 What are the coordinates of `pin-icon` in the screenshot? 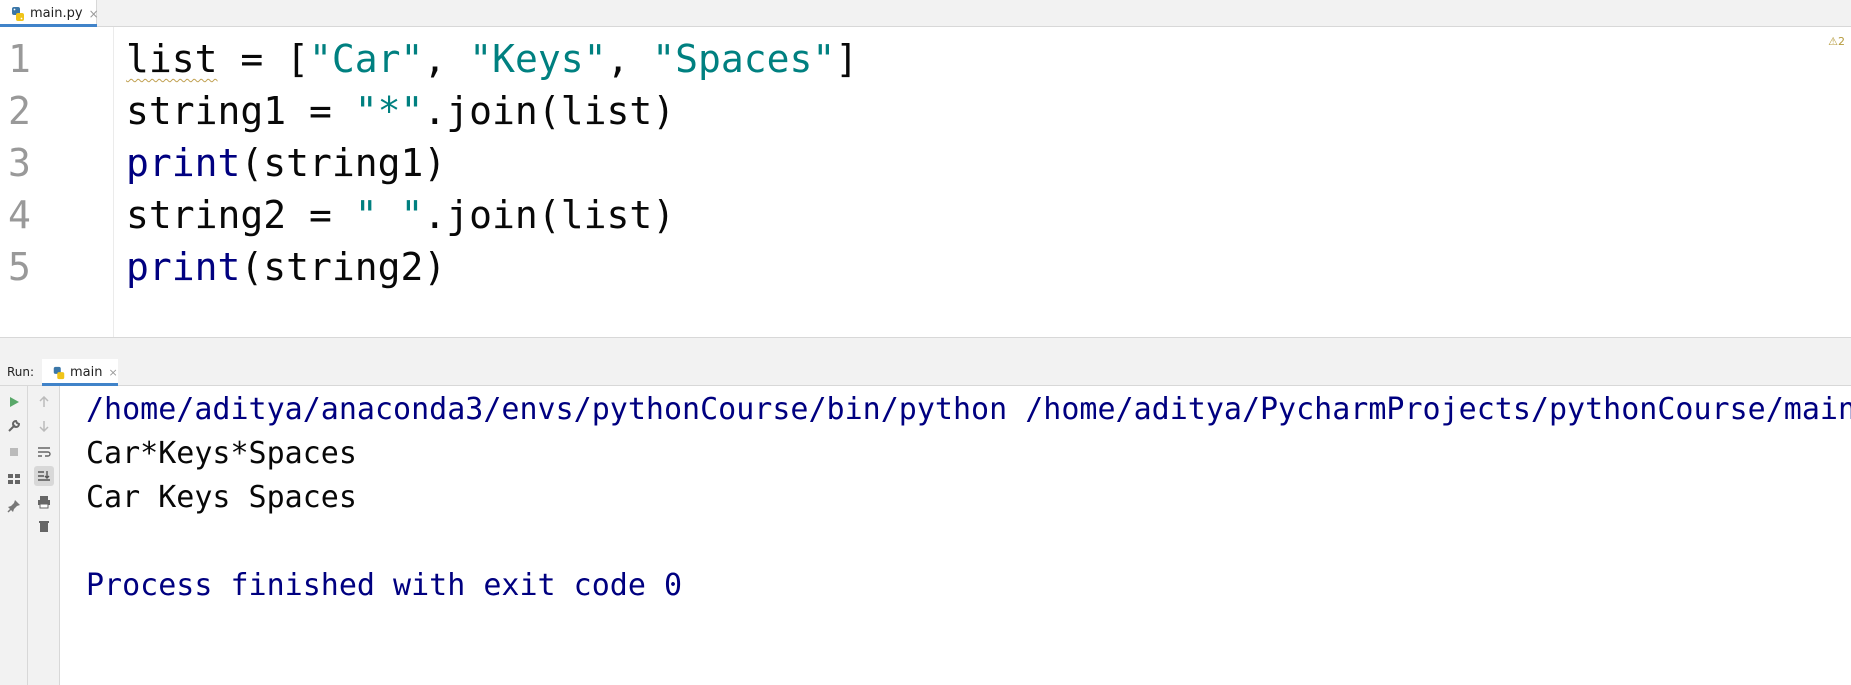 It's located at (14, 506).